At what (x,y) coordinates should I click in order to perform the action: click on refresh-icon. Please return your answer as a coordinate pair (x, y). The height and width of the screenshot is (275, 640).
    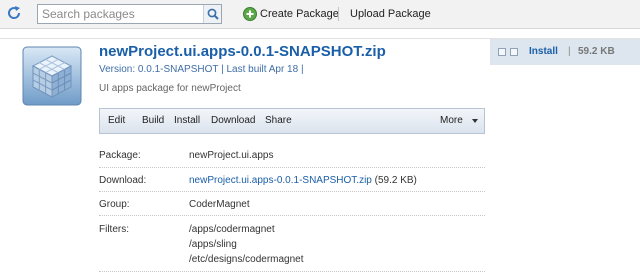
    Looking at the image, I should click on (14, 13).